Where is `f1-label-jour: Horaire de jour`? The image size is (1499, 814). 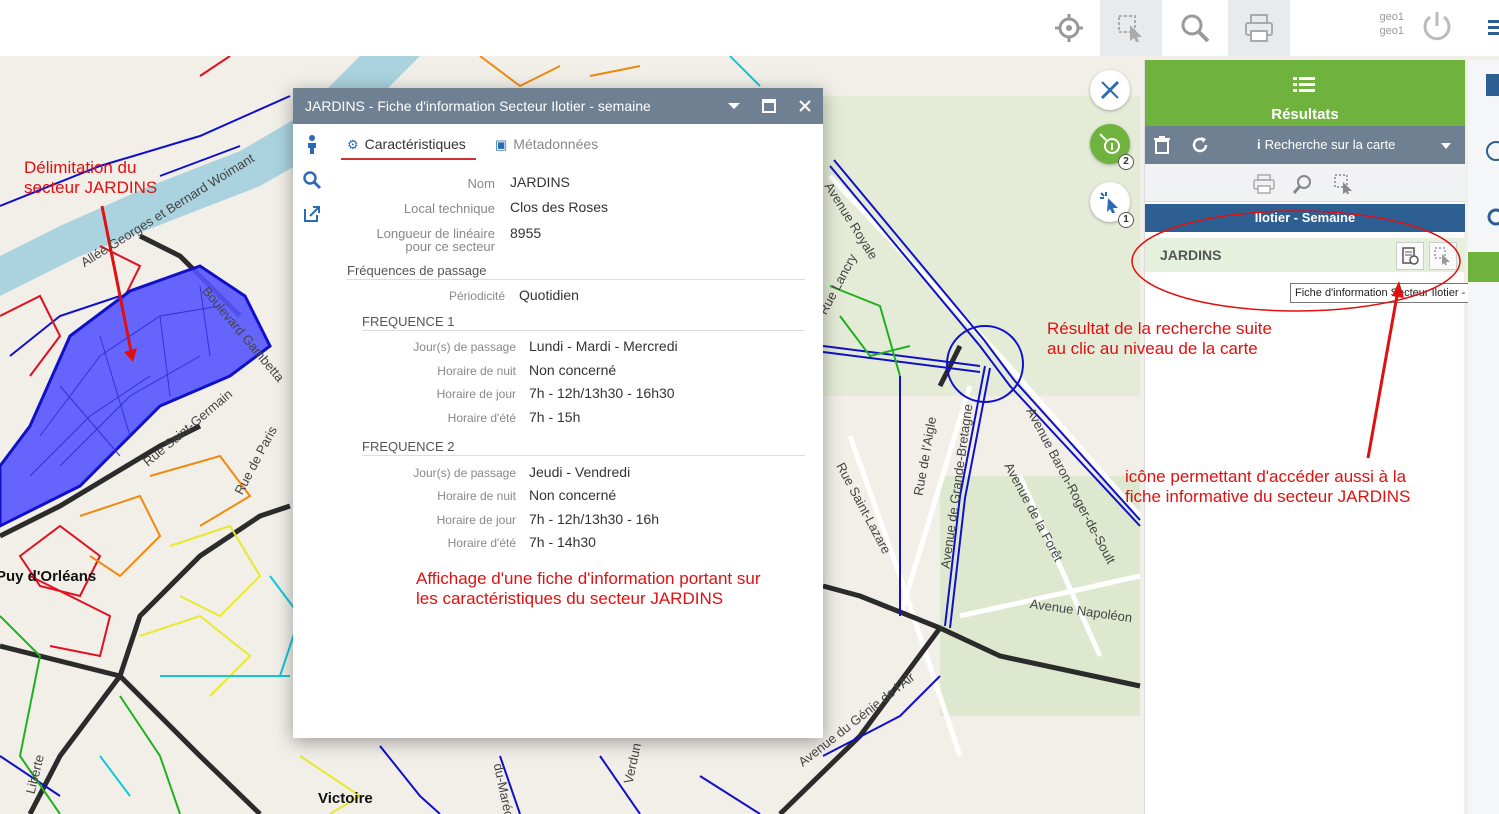
f1-label-jour: Horaire de jour is located at coordinates (476, 394).